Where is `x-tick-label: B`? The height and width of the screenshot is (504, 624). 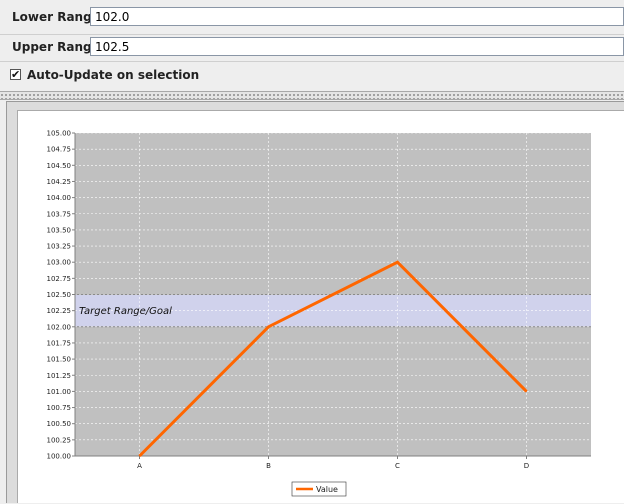 x-tick-label: B is located at coordinates (268, 466).